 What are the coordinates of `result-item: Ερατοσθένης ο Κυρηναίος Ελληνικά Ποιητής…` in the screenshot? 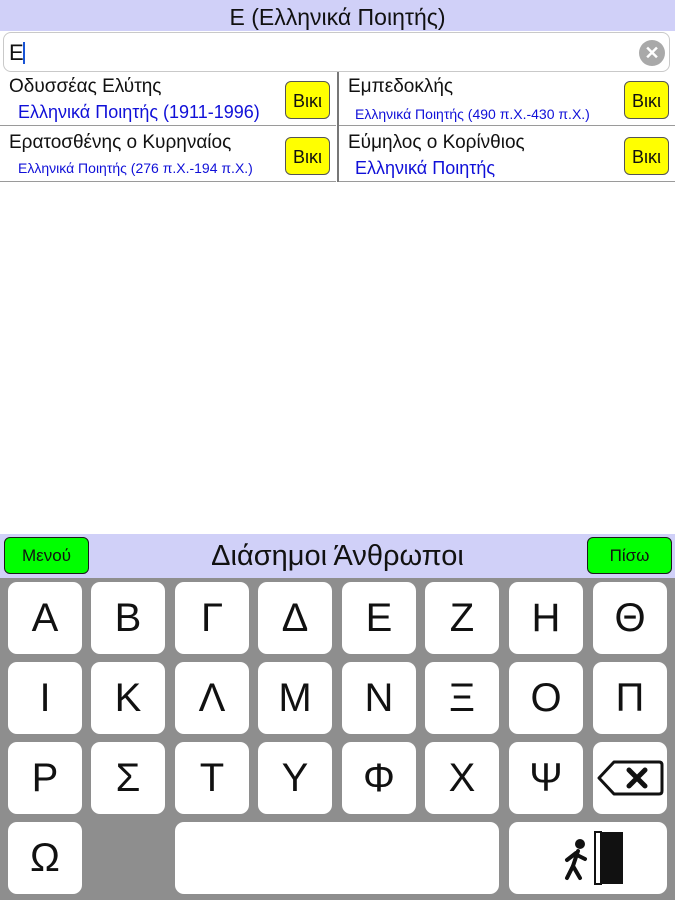 It's located at (168, 155).